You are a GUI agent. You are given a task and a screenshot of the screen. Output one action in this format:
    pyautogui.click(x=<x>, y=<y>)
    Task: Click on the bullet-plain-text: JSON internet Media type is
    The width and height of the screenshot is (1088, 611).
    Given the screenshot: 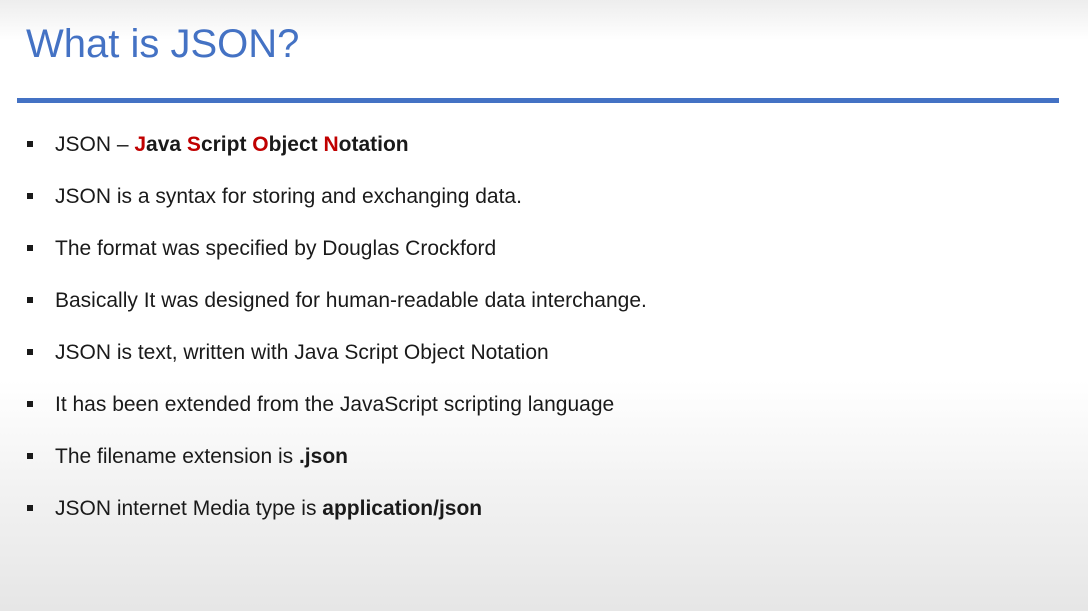 What is the action you would take?
    pyautogui.click(x=189, y=508)
    